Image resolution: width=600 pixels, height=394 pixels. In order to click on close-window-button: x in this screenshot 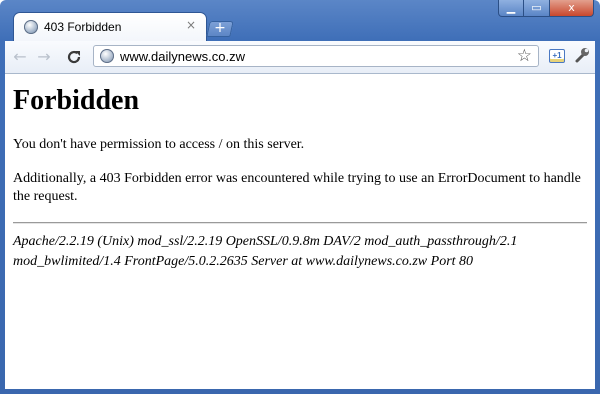, I will do `click(572, 8)`.